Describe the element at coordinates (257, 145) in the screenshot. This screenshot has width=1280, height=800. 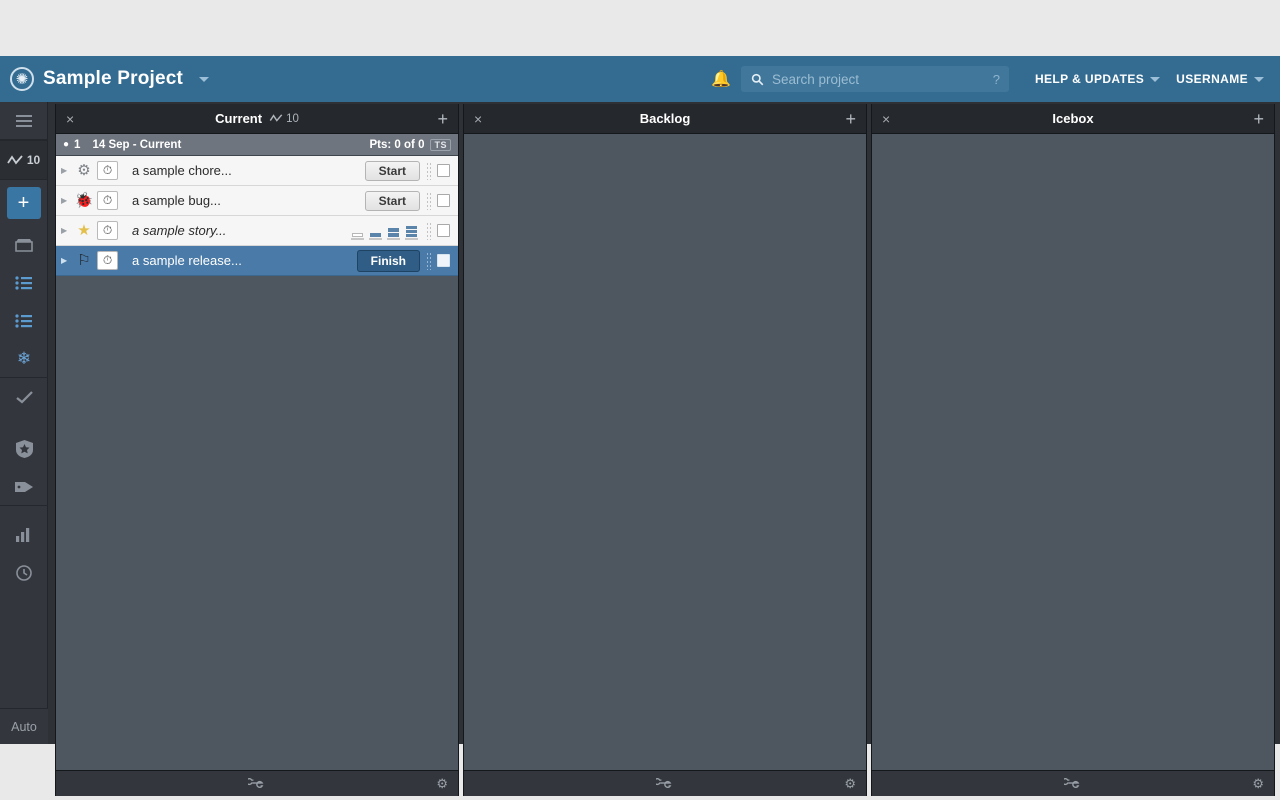
I see `iteration-header: ● 1 14 Sep - Current Pts: 0 of 0 TS` at that location.